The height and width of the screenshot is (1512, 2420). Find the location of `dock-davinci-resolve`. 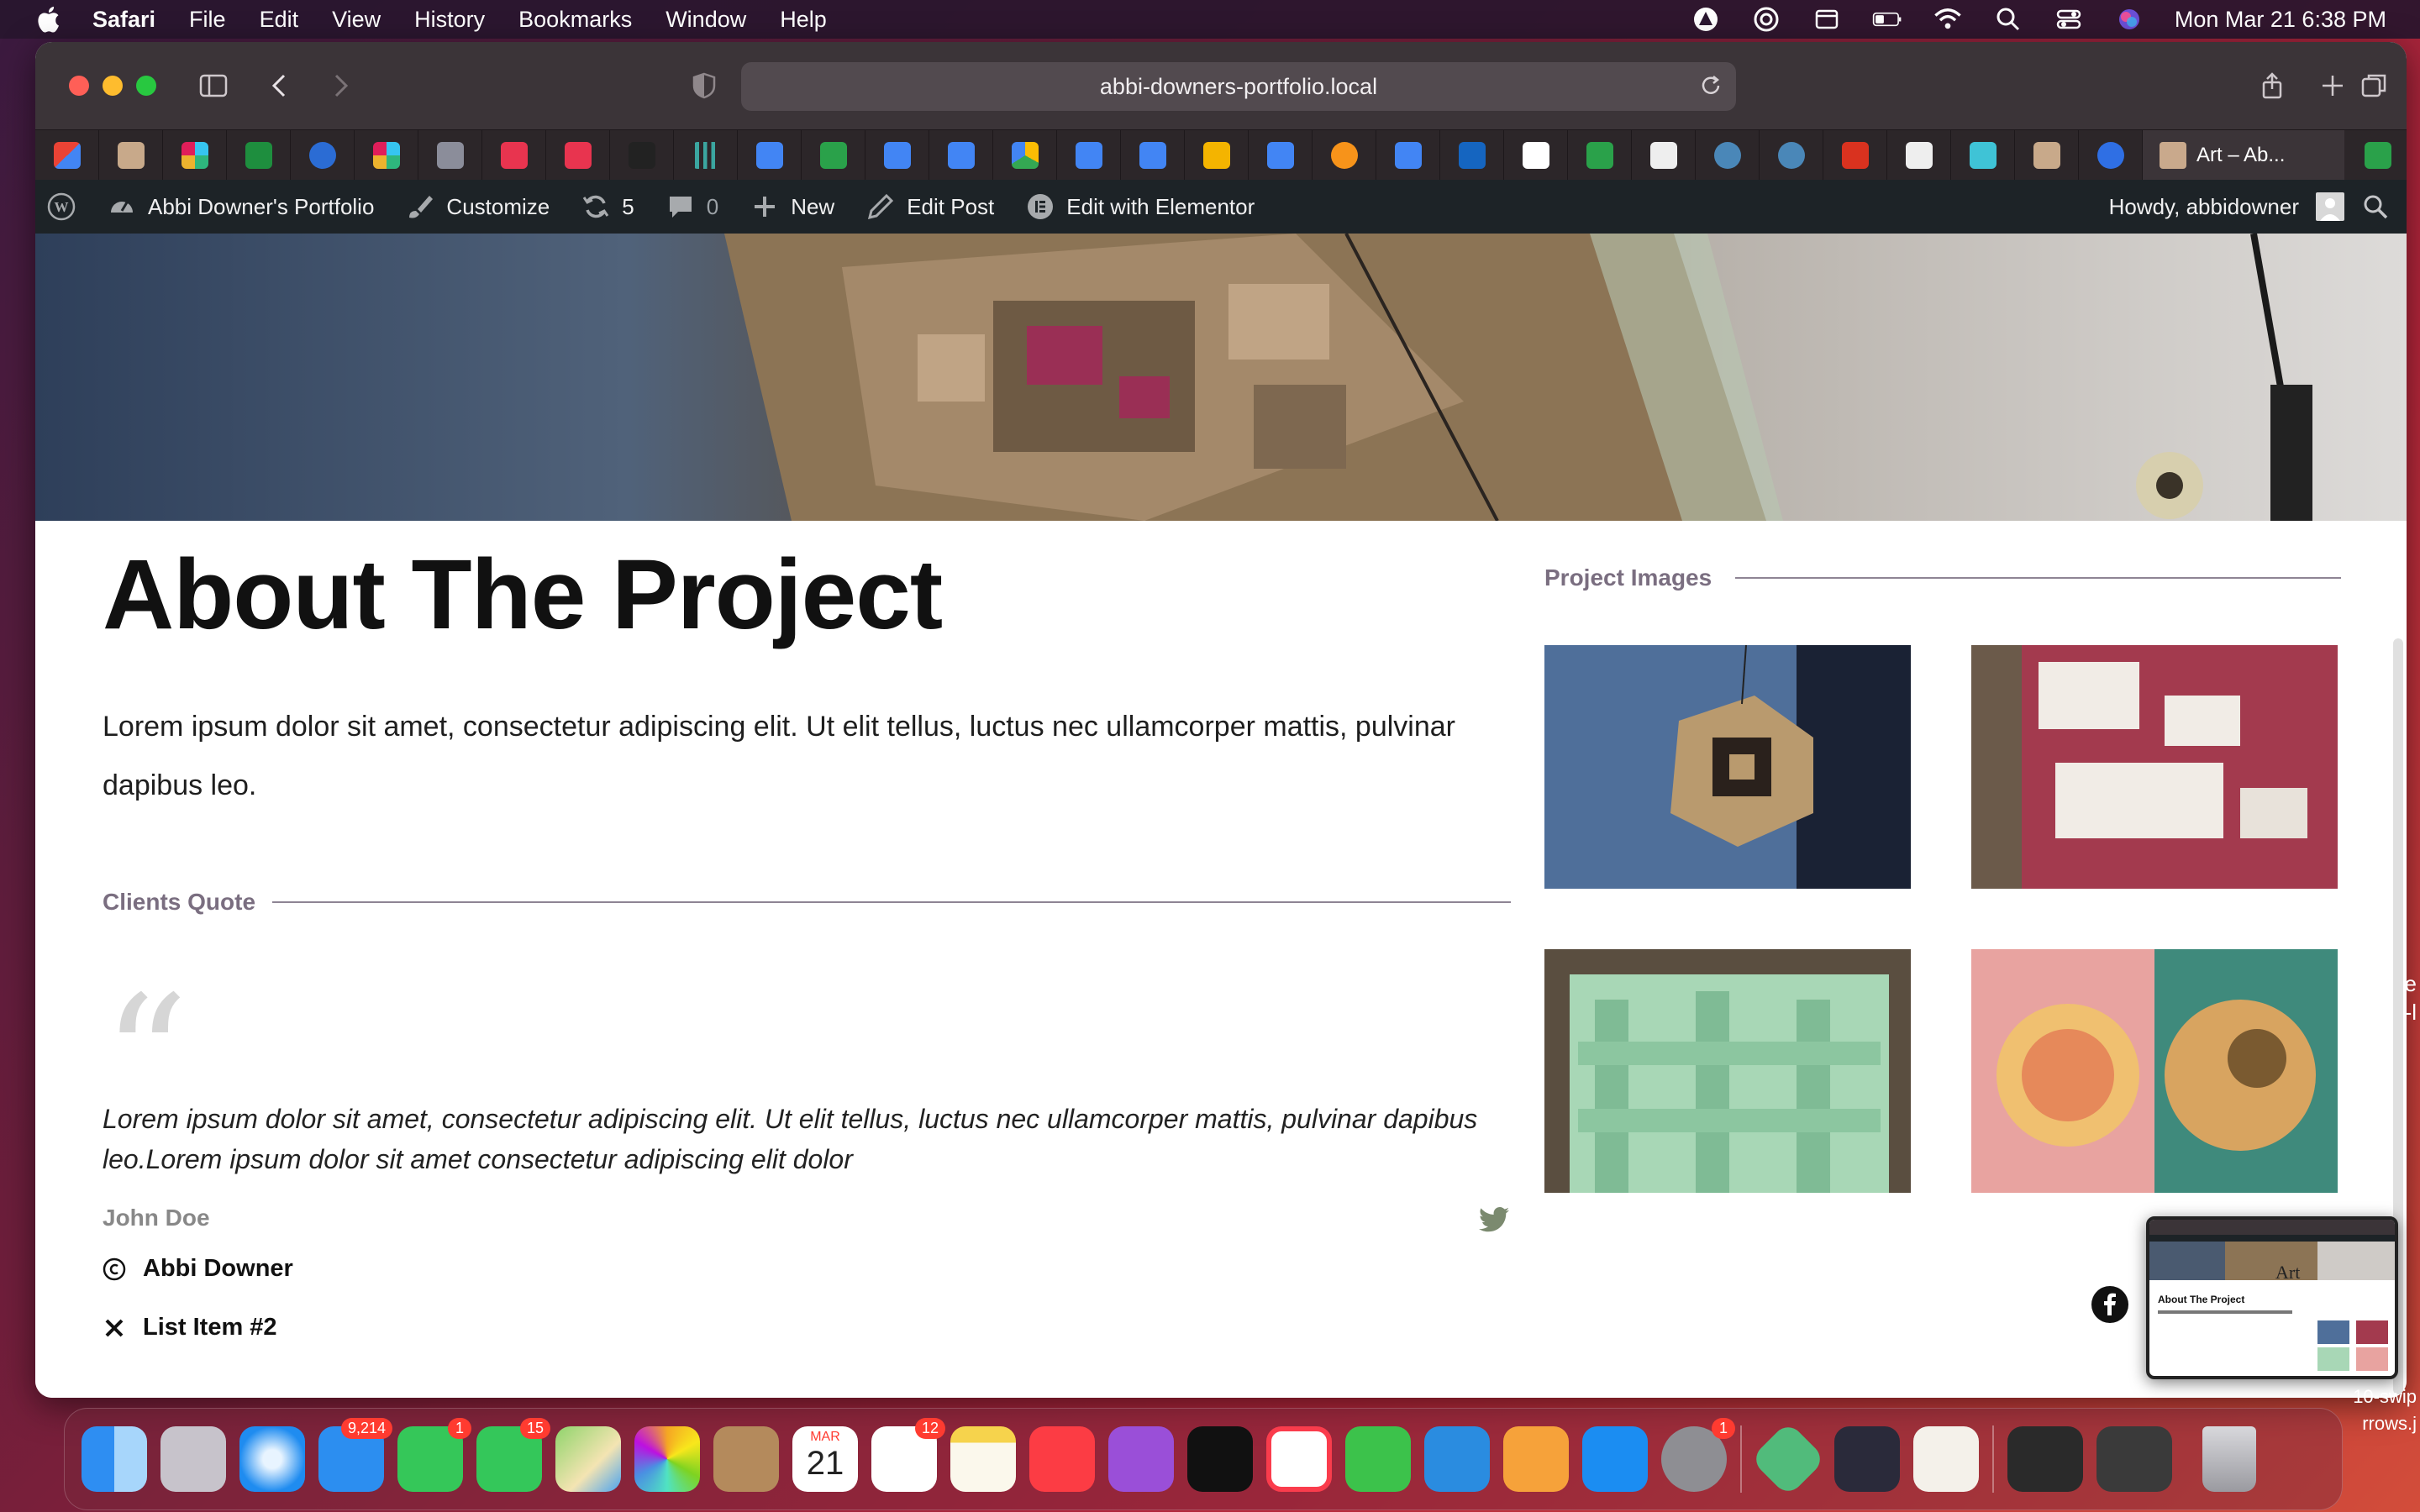

dock-davinci-resolve is located at coordinates (1867, 1459).